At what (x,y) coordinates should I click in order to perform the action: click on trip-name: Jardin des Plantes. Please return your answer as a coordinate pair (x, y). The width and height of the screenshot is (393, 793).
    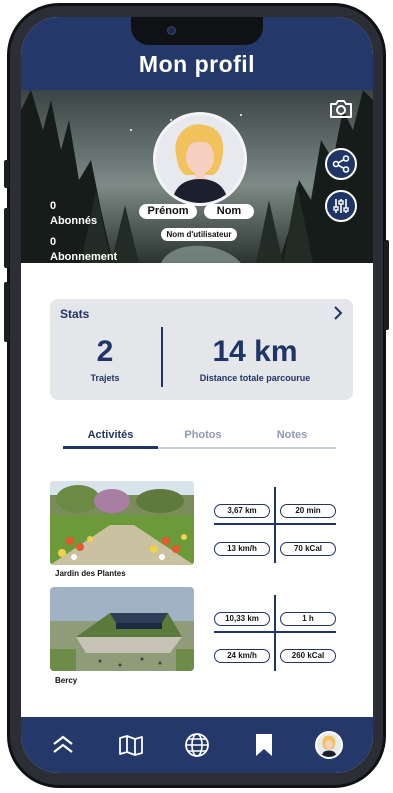
    Looking at the image, I should click on (90, 573).